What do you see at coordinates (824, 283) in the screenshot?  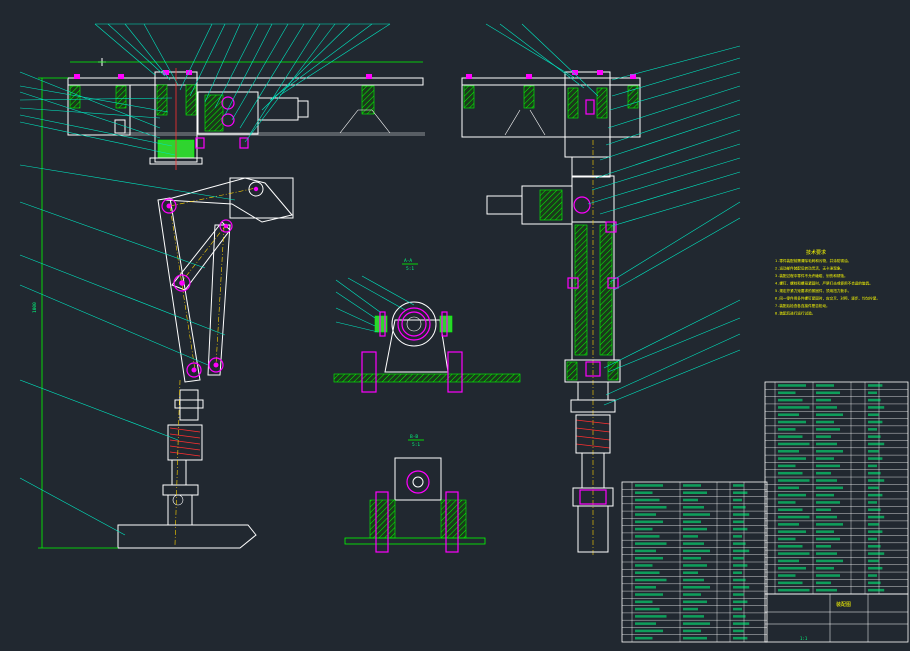 I see `tech-req-line: 4.螺钉、螺栓和螺母紧固时，严禁打击或使用不合适的旋具。` at bounding box center [824, 283].